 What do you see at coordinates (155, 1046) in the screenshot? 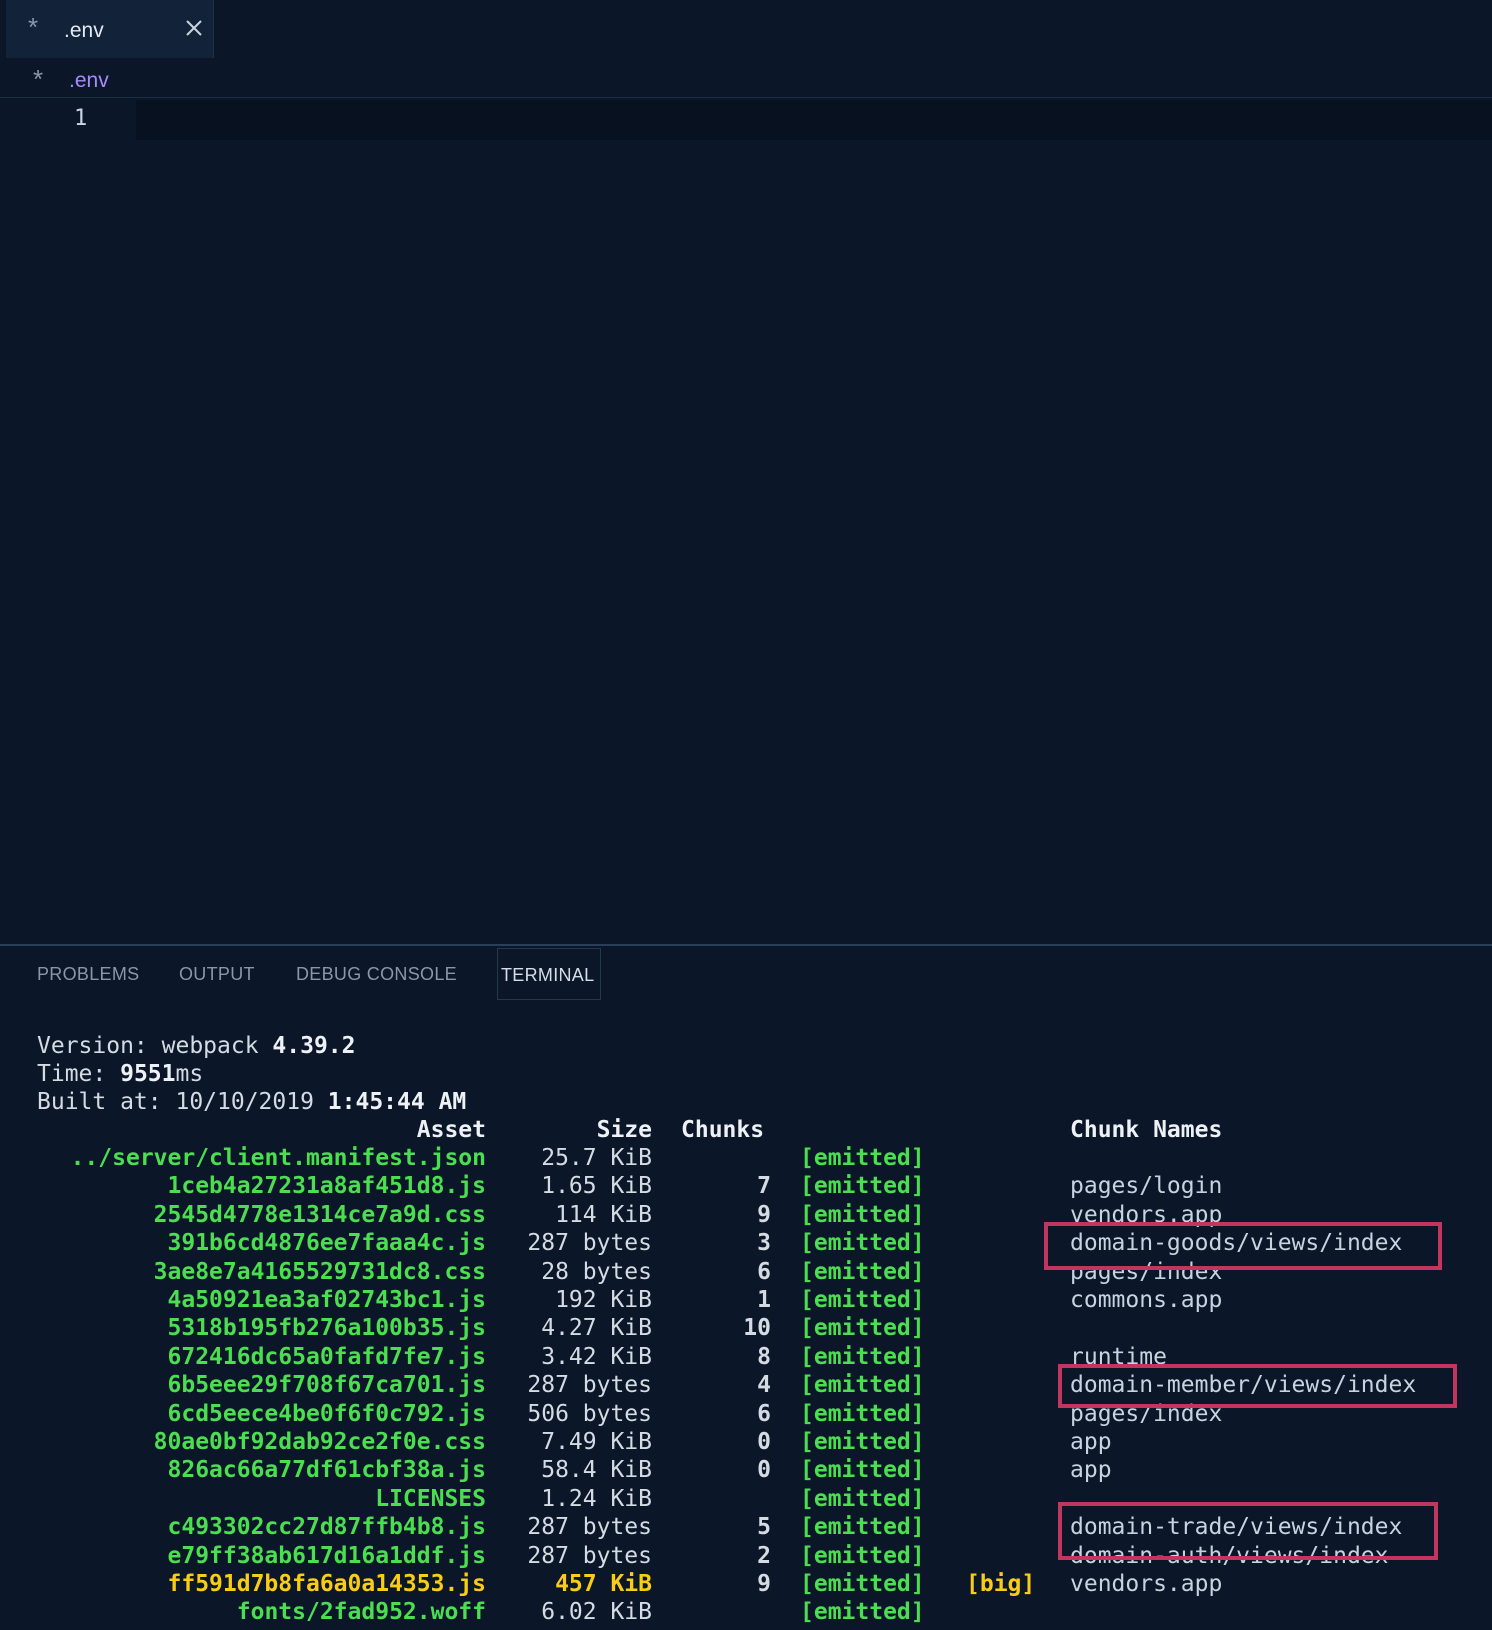
I see `version-prefix: Version: webpack` at bounding box center [155, 1046].